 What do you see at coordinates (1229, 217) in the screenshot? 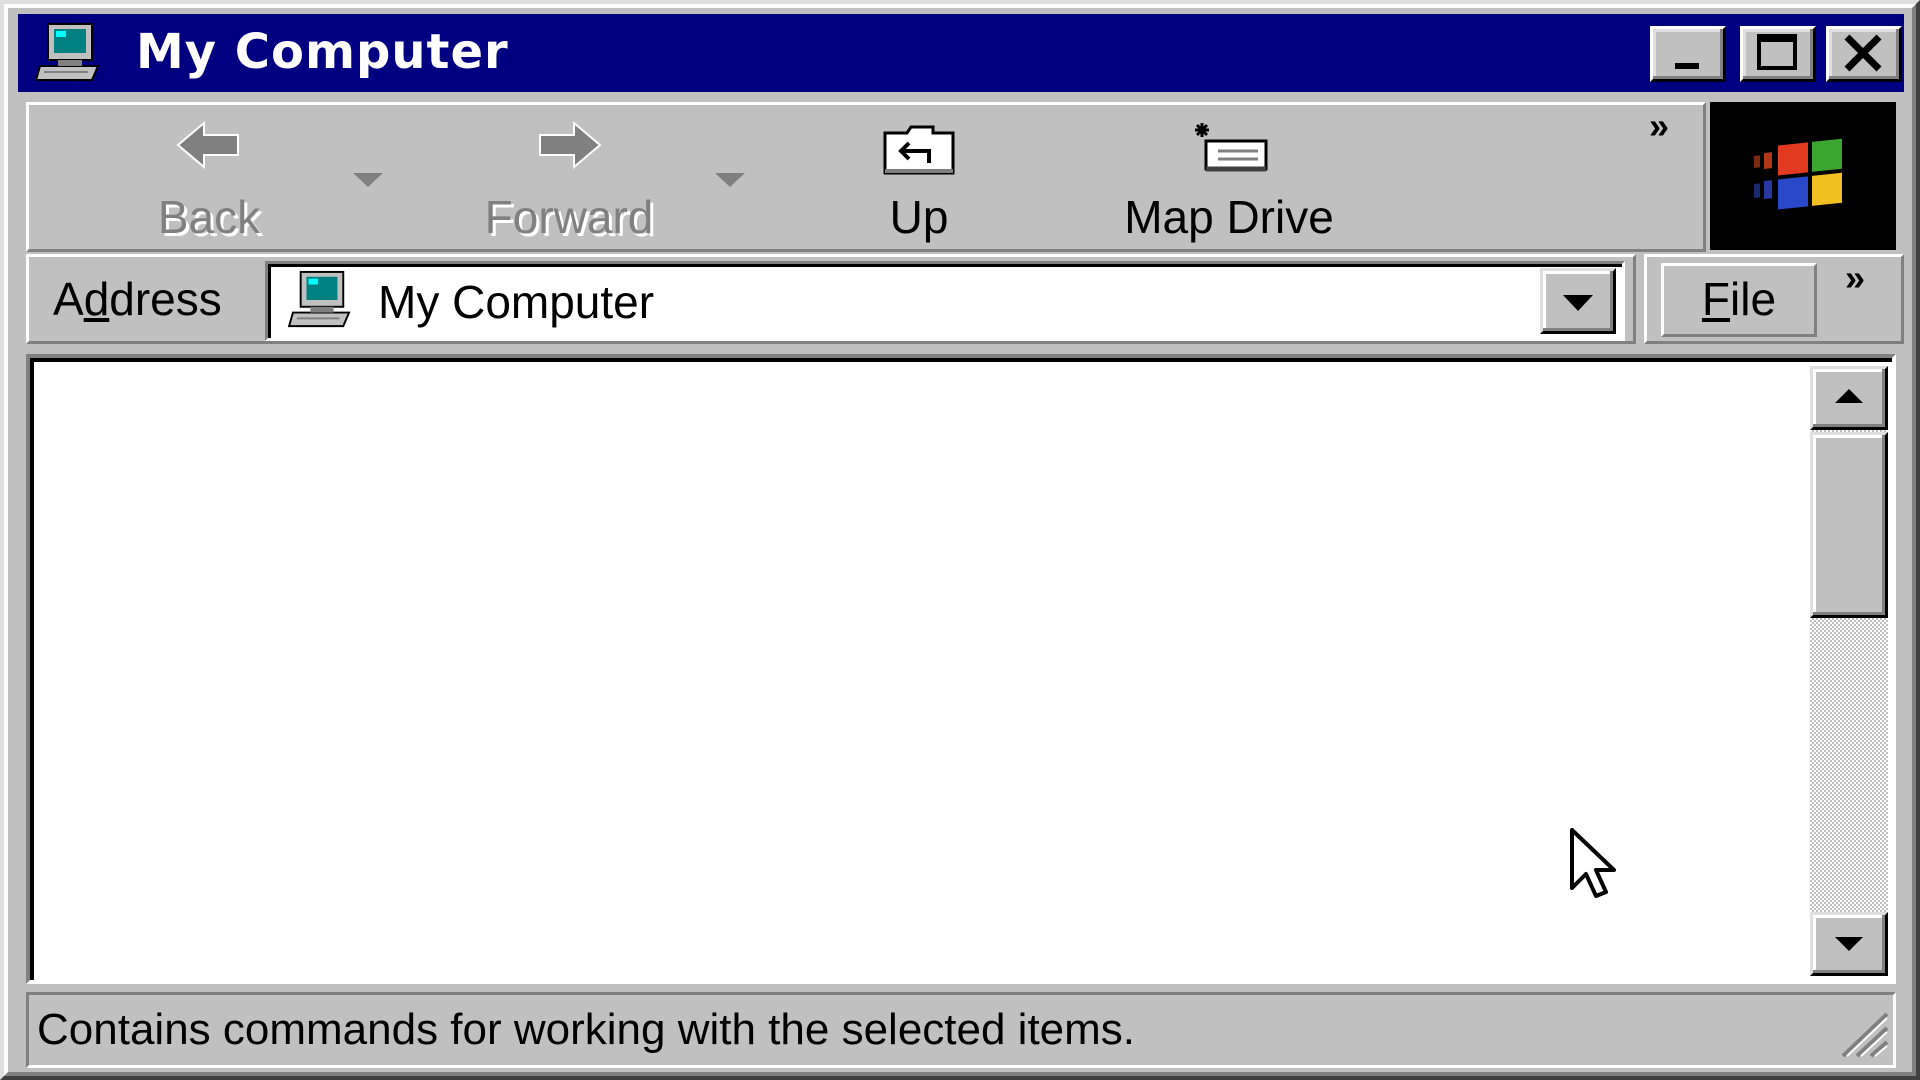
I see `map-drive-label: Map Drive` at bounding box center [1229, 217].